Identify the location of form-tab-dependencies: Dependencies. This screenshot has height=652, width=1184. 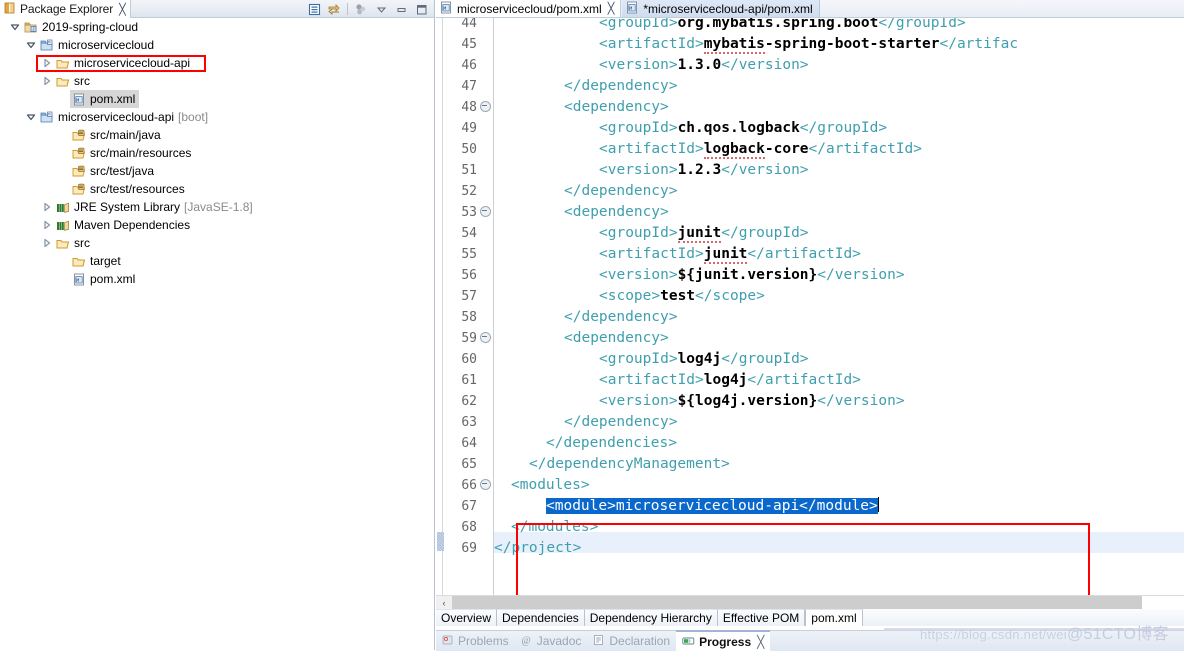
(541, 617).